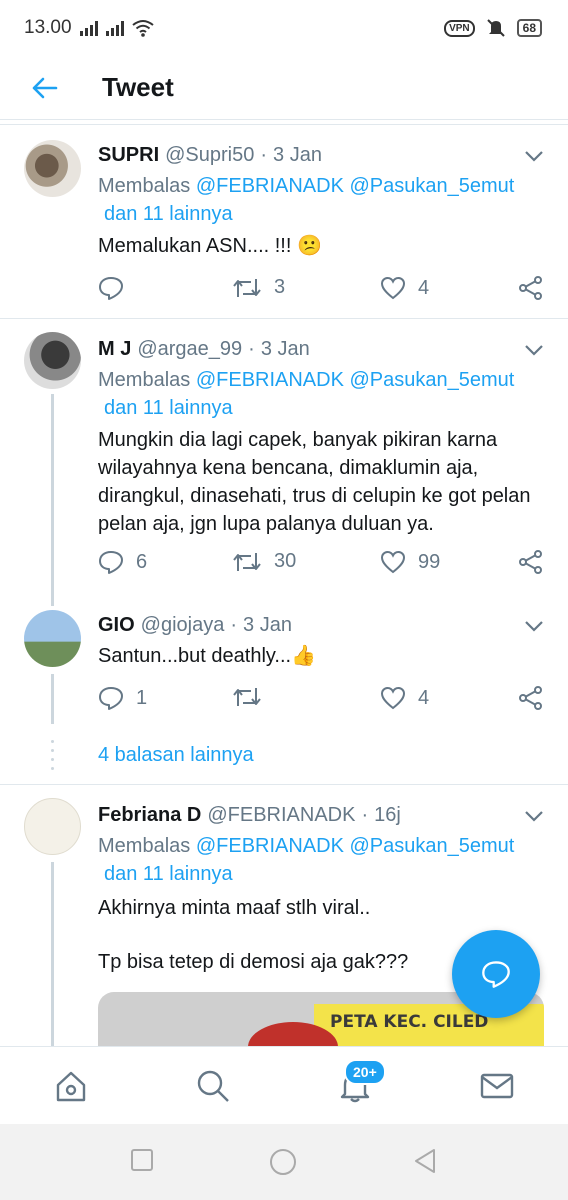  Describe the element at coordinates (284, 88) in the screenshot. I see `app-header: Tweet` at that location.